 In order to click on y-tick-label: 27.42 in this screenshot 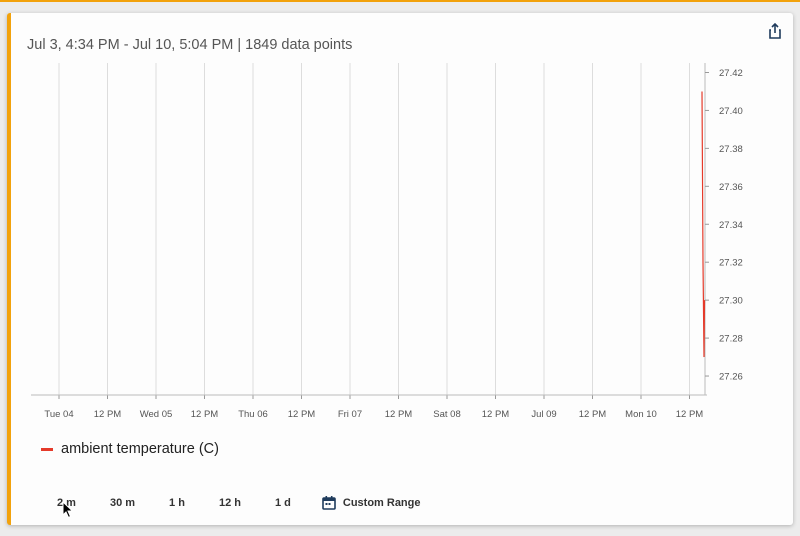, I will do `click(731, 73)`.